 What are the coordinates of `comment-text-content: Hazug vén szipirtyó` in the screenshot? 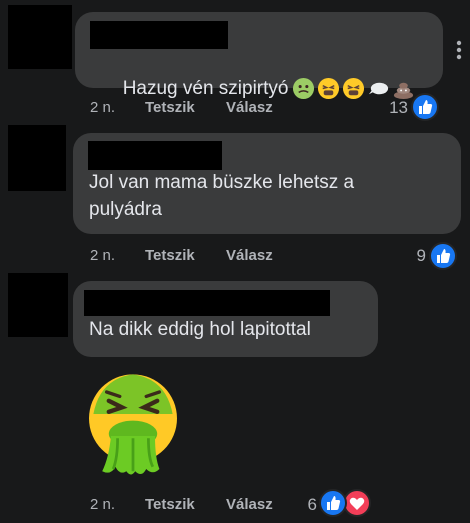 It's located at (205, 88).